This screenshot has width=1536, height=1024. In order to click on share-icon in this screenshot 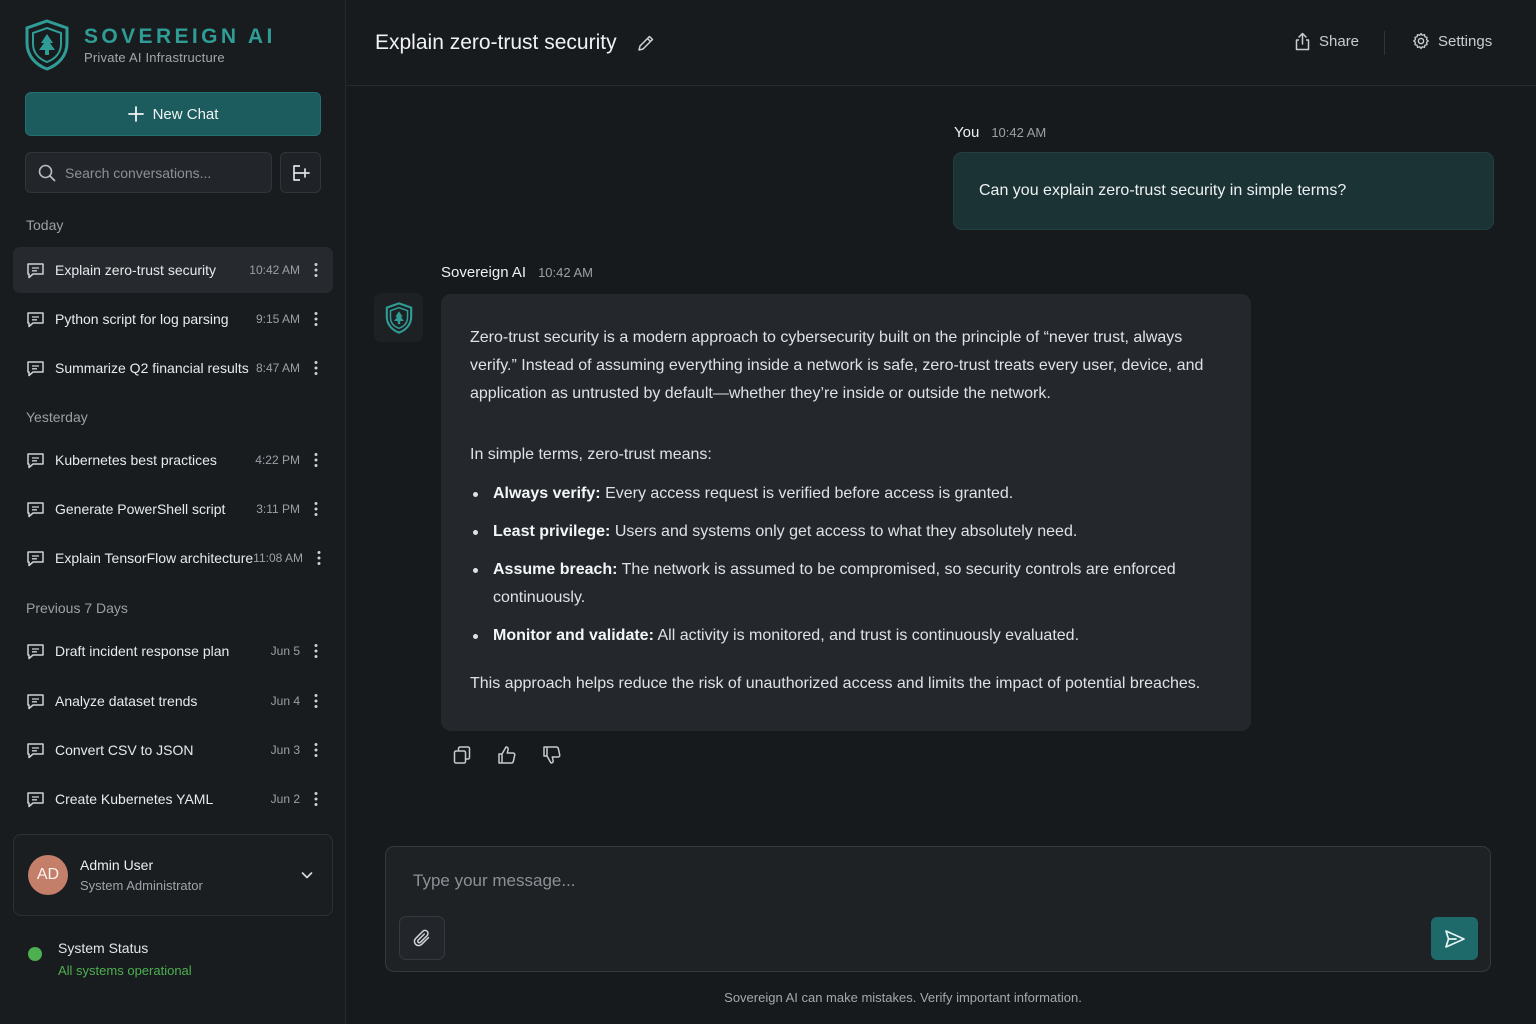, I will do `click(1302, 41)`.